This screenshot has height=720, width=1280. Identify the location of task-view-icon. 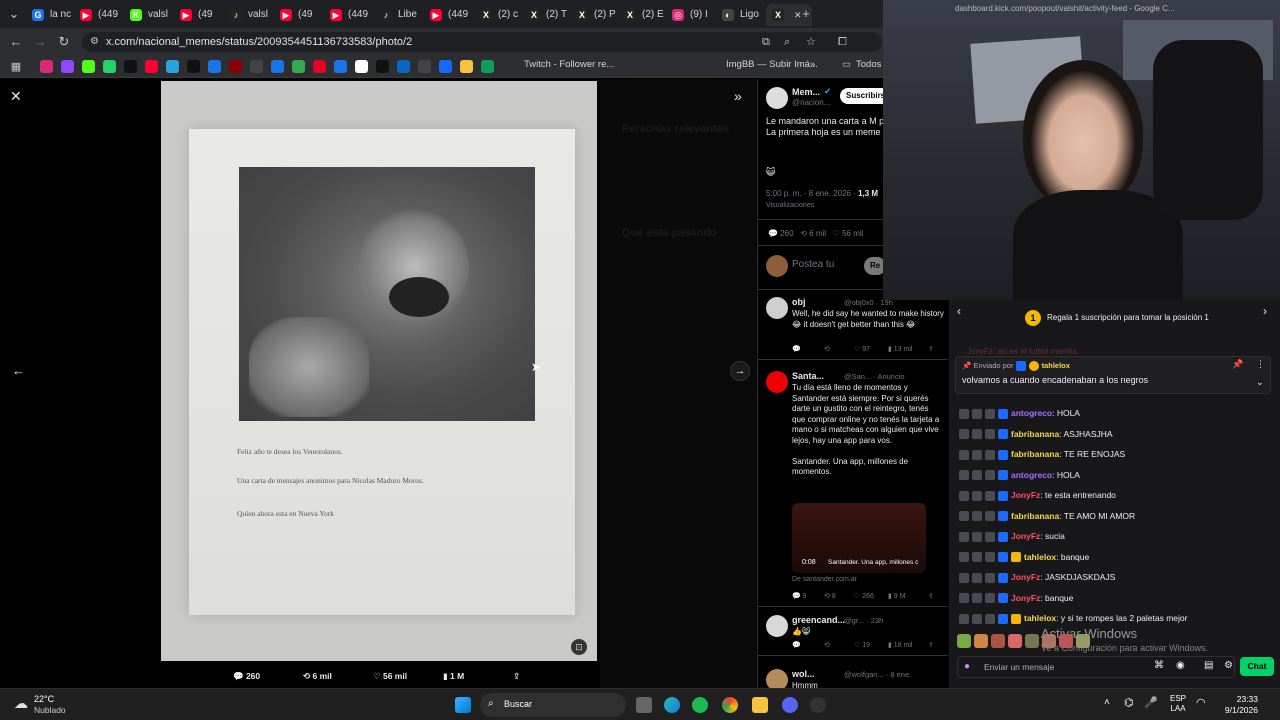
(644, 705).